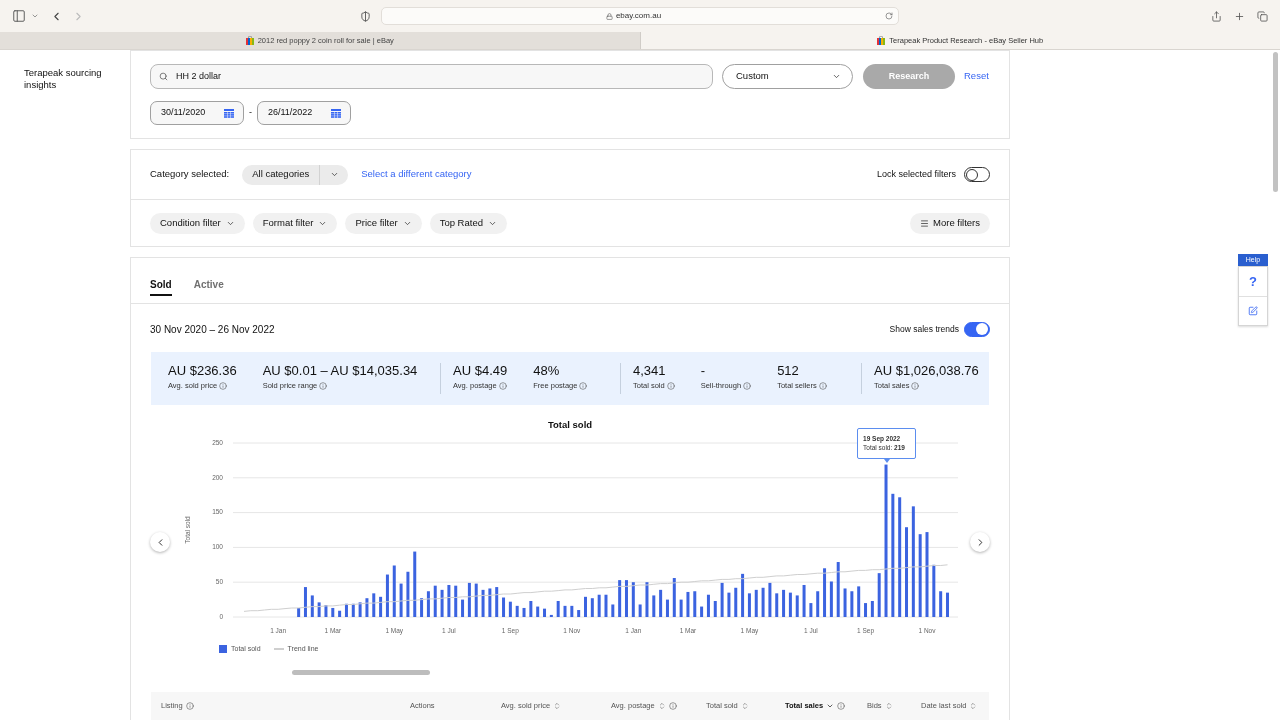  Describe the element at coordinates (35, 16) in the screenshot. I see `chevron-down-icon` at that location.